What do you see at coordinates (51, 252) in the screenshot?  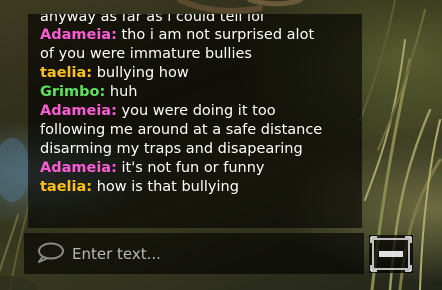 I see `speech-bubble-icon` at bounding box center [51, 252].